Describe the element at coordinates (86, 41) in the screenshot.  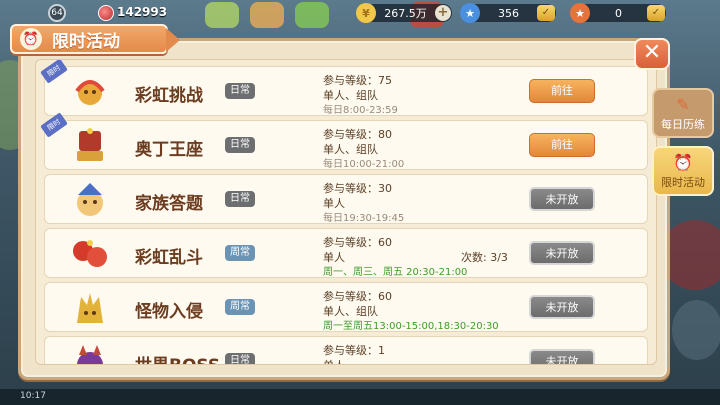
I see `page-title: 限时活动` at that location.